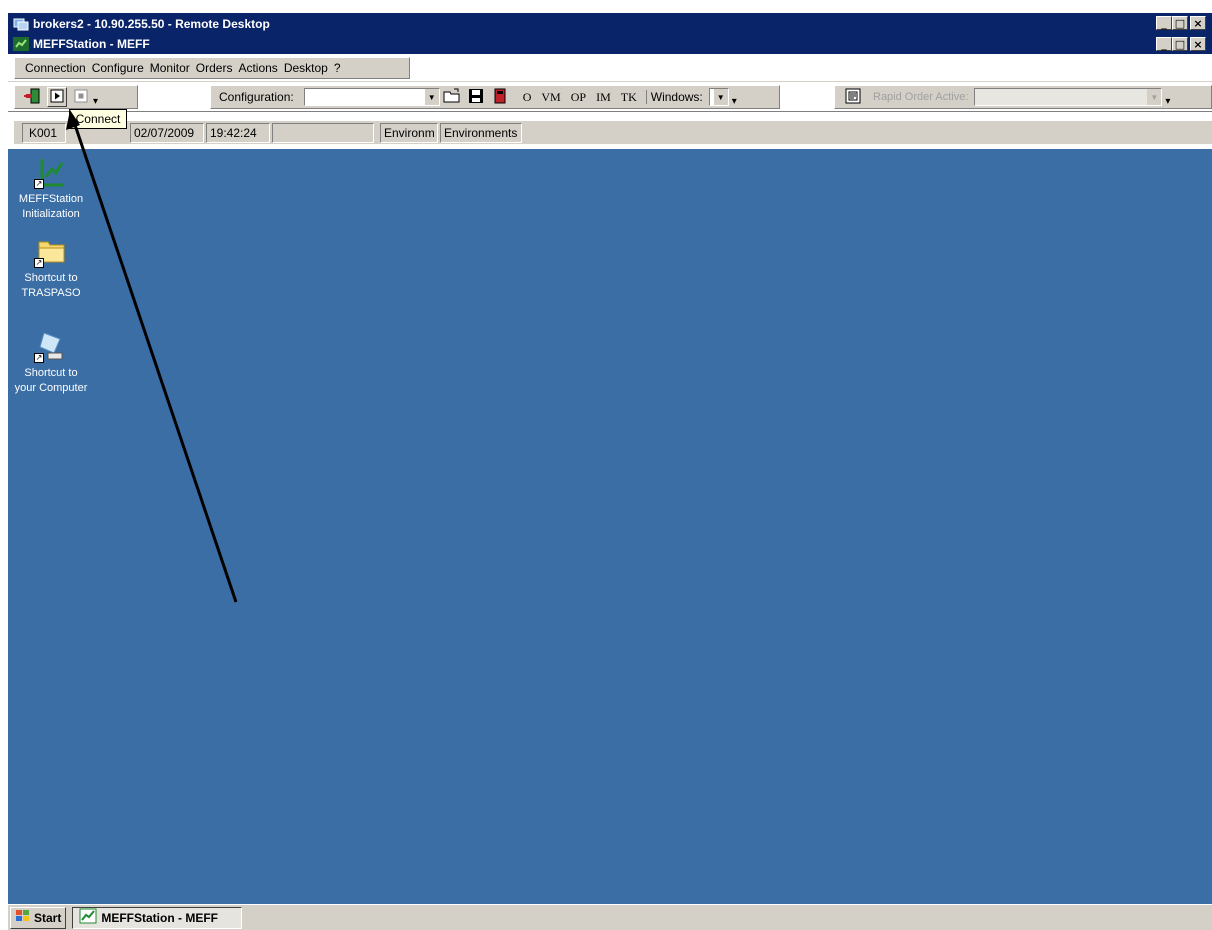 Image resolution: width=1212 pixels, height=930 pixels. I want to click on rapid-order-label: Rapid Order Active:, so click(921, 97).